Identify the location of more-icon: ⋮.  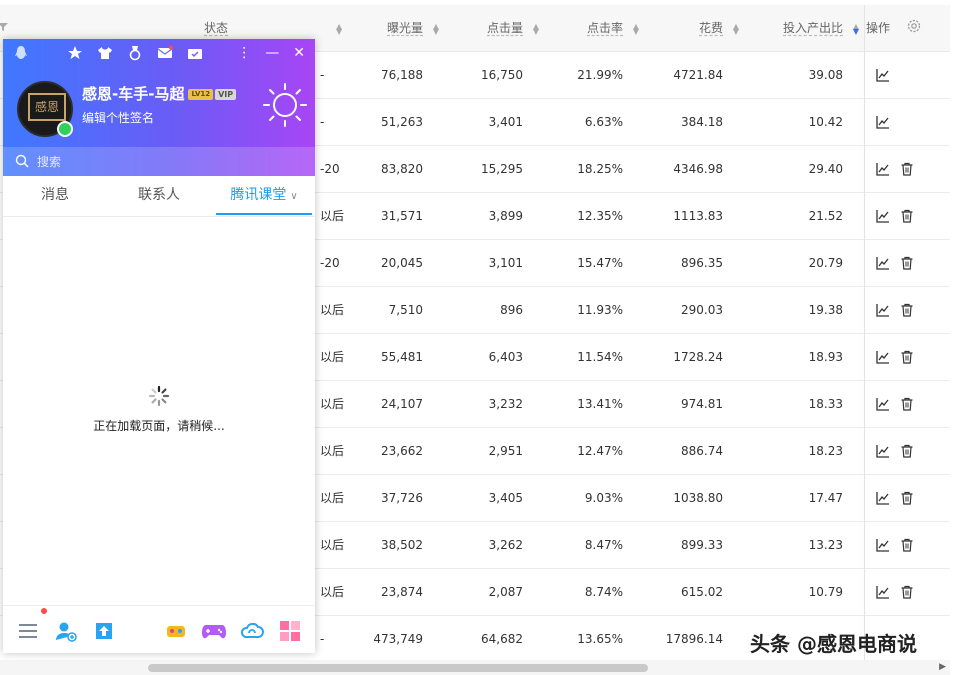
(244, 53).